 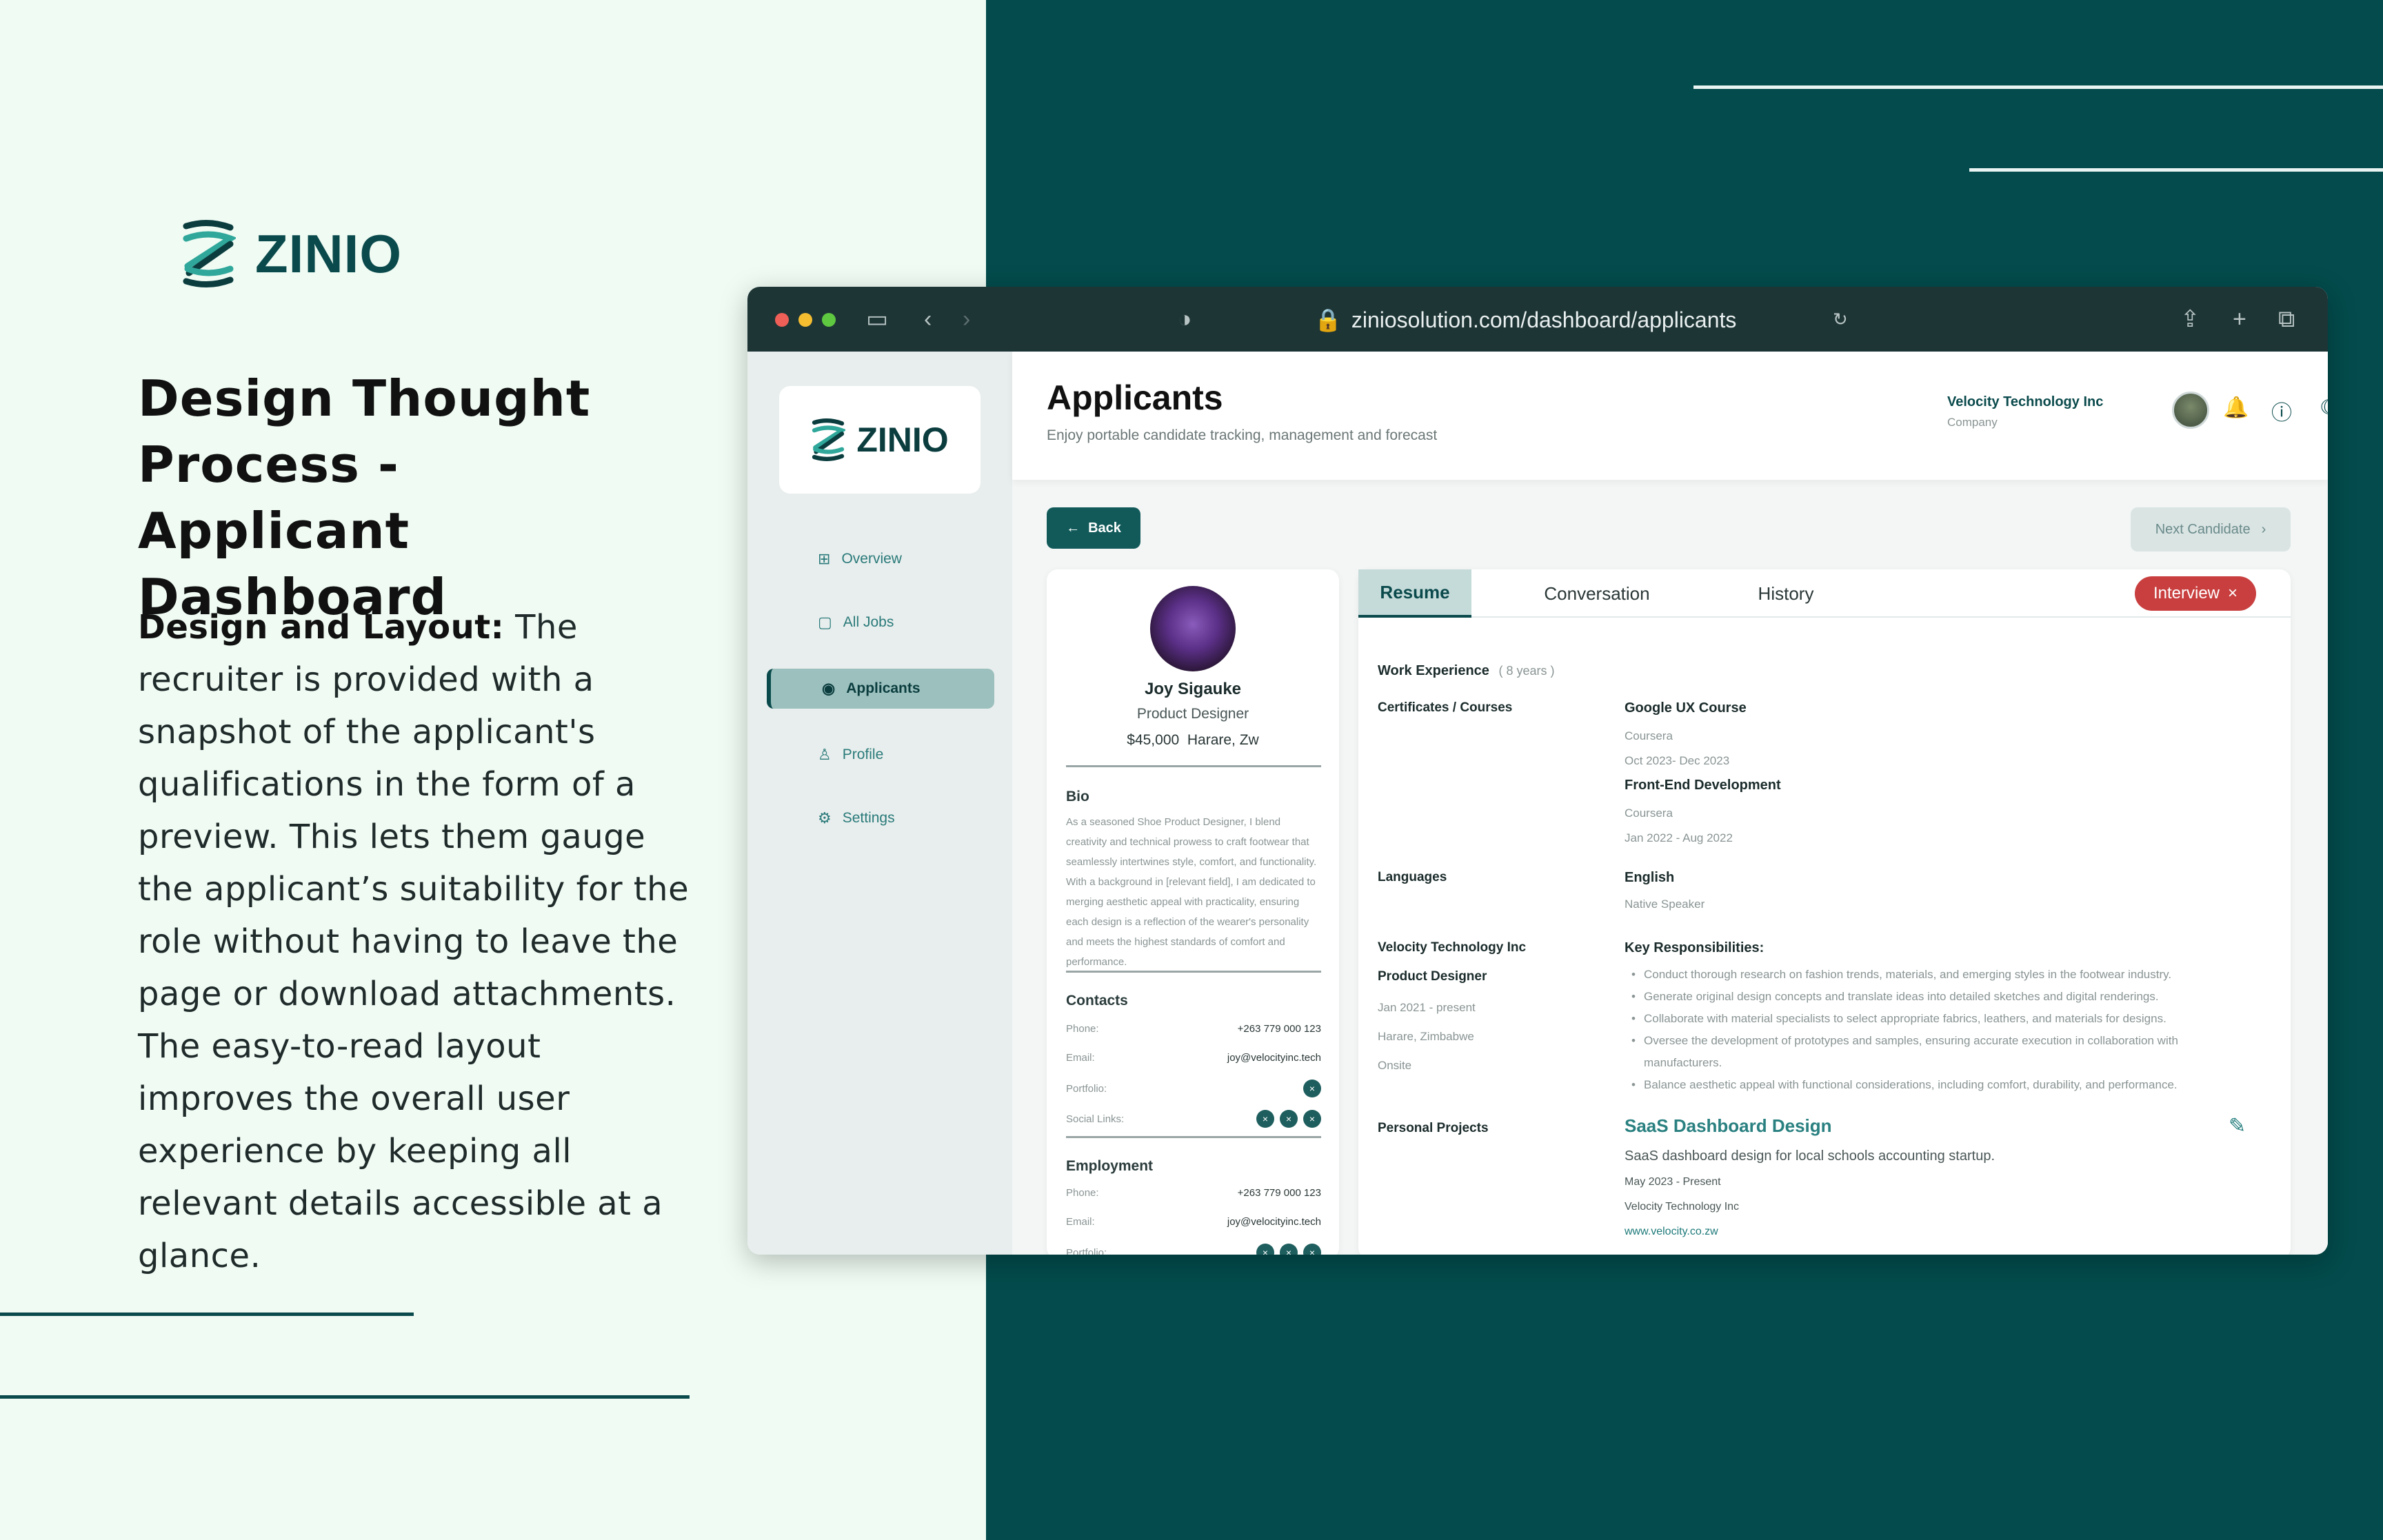 What do you see at coordinates (2286, 319) in the screenshot?
I see `tabs-icon: ⧉` at bounding box center [2286, 319].